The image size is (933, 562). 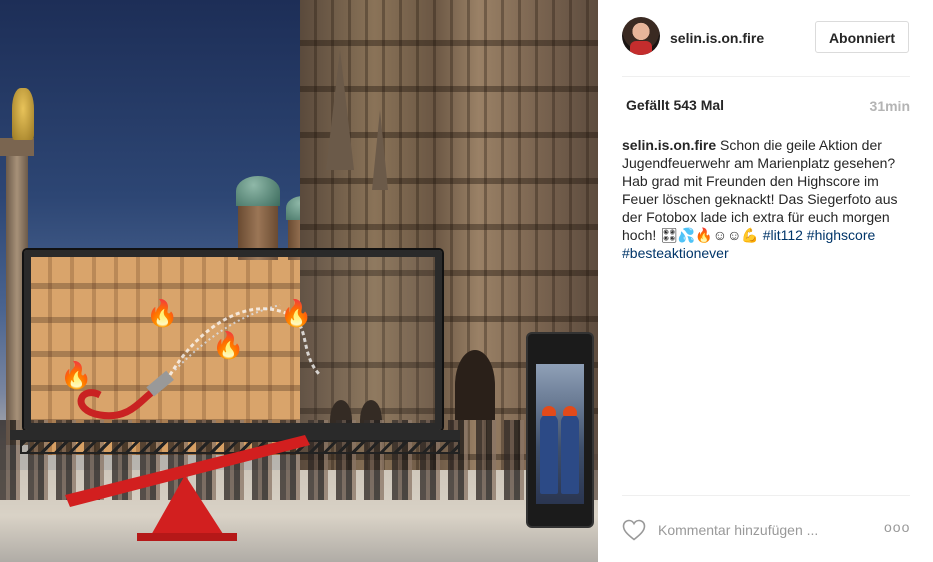 I want to click on photo-box-kiosk, so click(x=560, y=430).